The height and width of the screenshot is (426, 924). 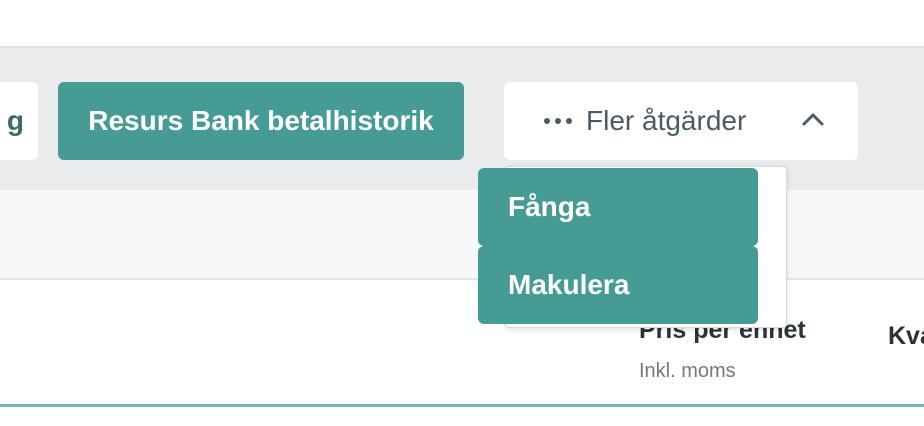 What do you see at coordinates (558, 121) in the screenshot?
I see `ellipsis-icon` at bounding box center [558, 121].